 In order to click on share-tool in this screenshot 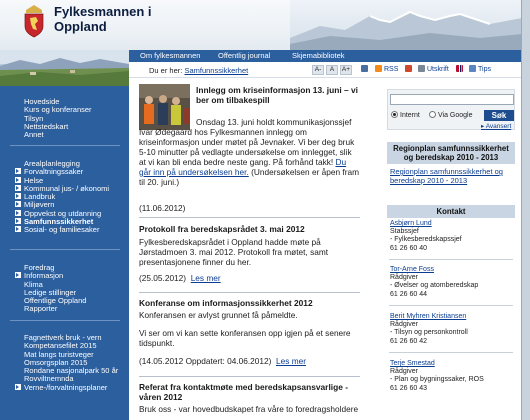, I will do `click(409, 69)`.